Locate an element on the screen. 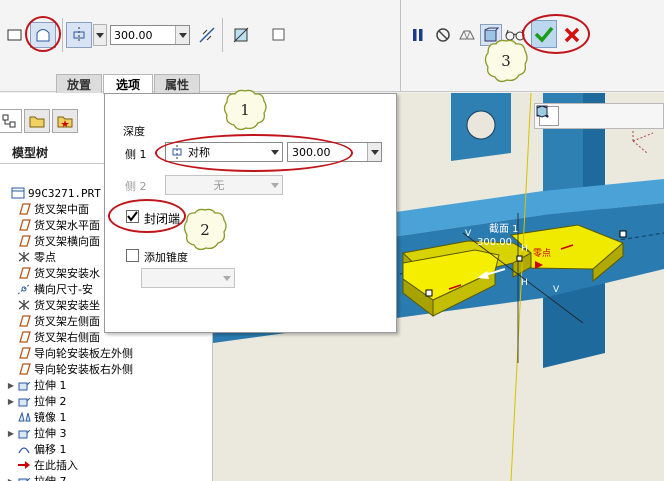 This screenshot has width=664, height=481. tab-options: 选项 is located at coordinates (128, 84).